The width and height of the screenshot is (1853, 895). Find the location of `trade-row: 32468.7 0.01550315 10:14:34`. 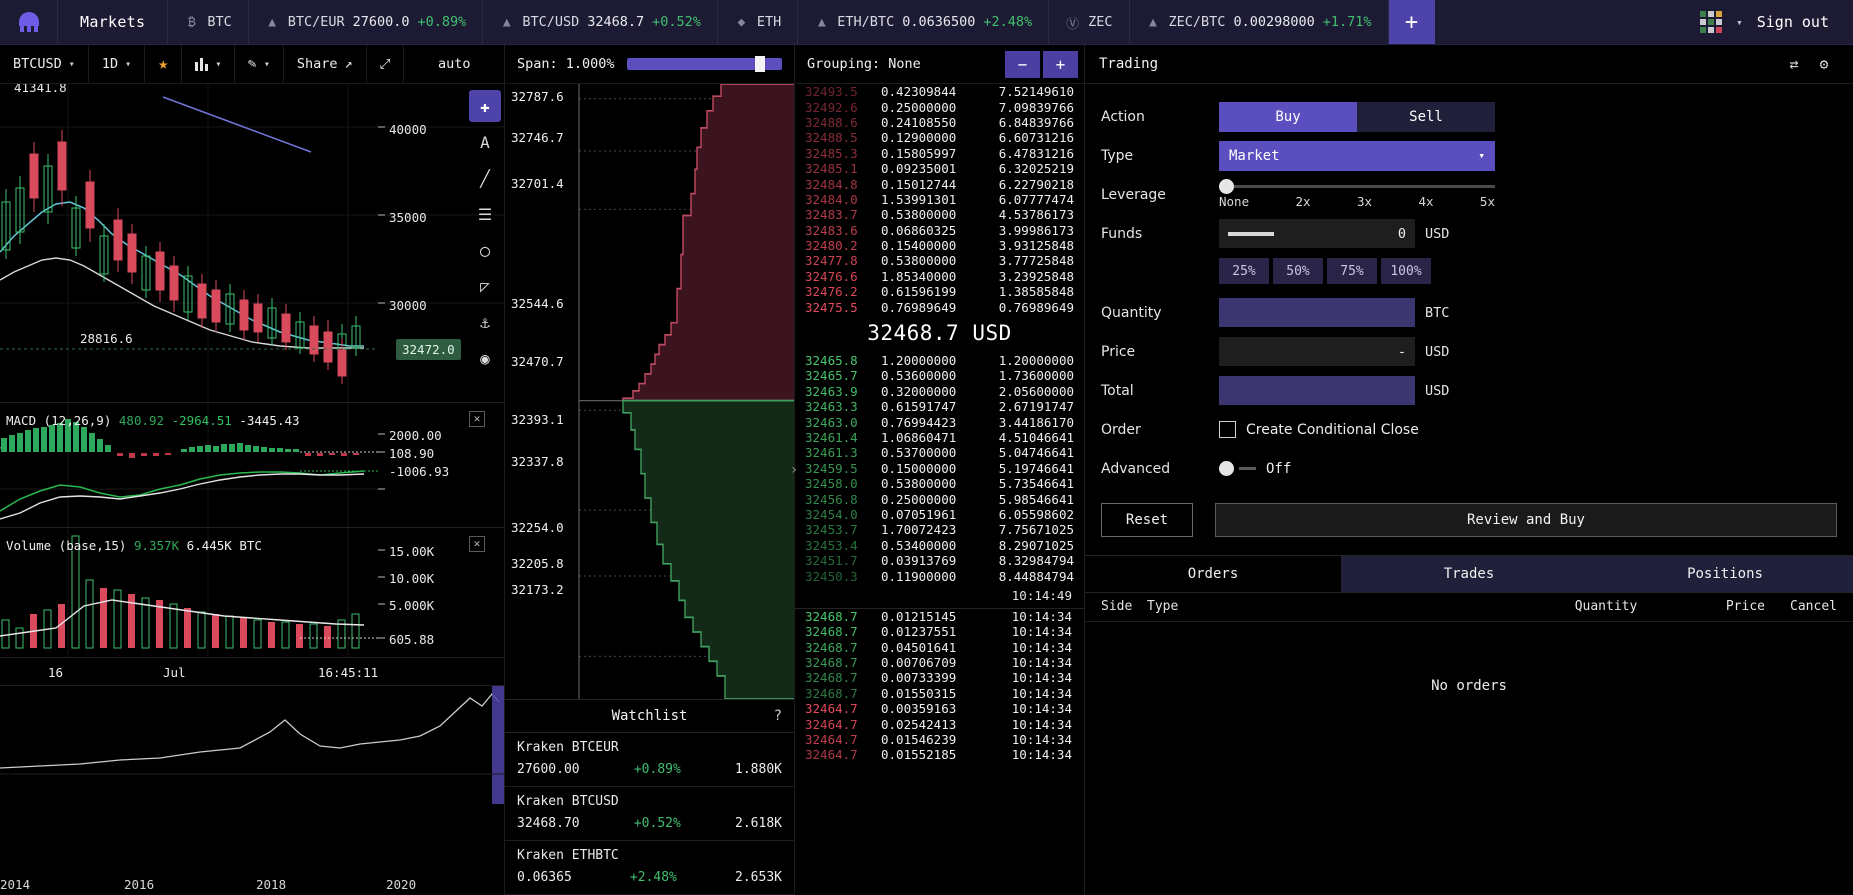

trade-row: 32468.7 0.01550315 10:14:34 is located at coordinates (939, 693).